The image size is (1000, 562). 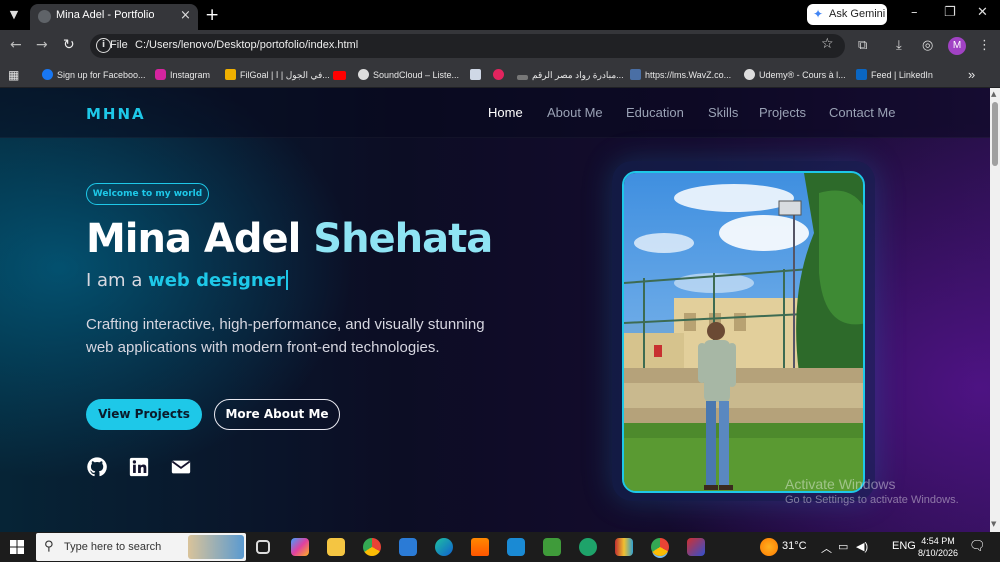 I want to click on tab-close-button: ×, so click(x=185, y=15).